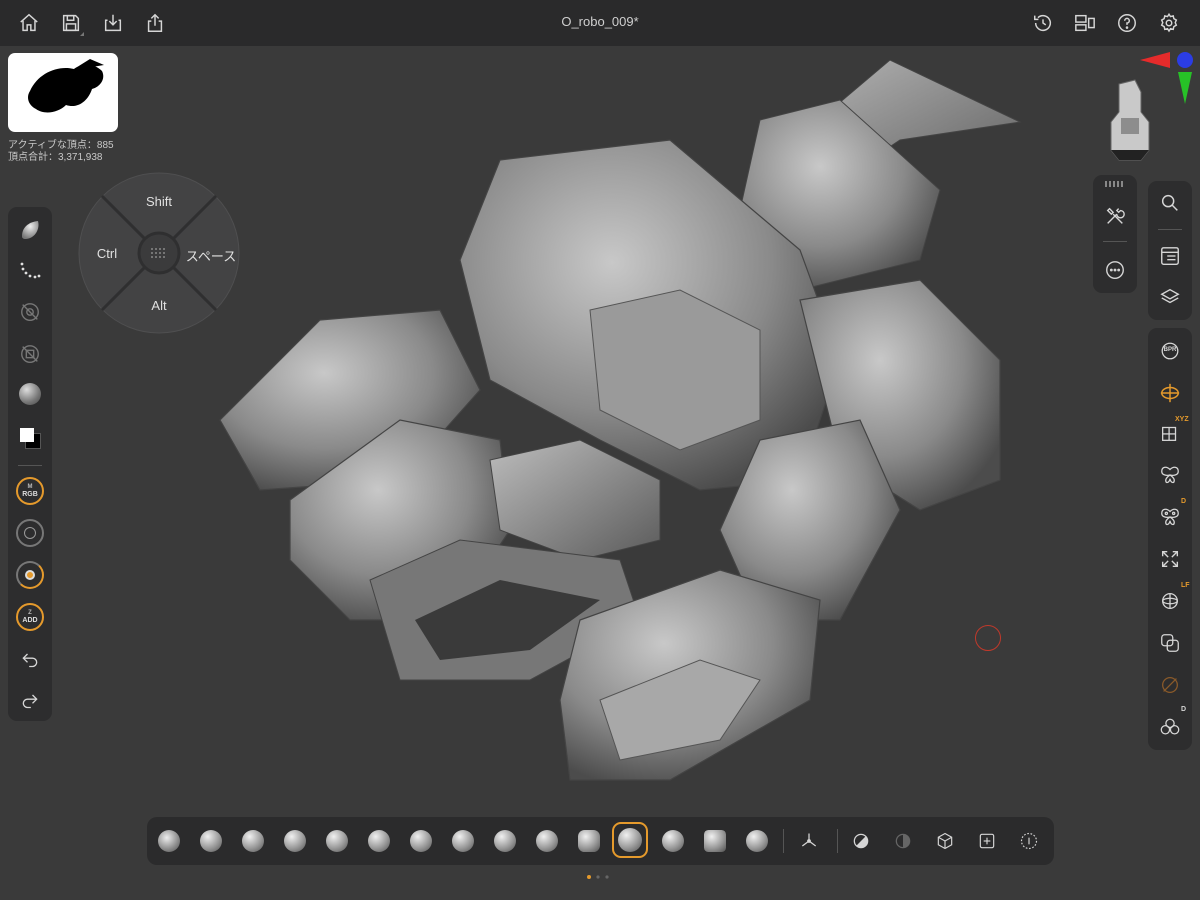 Image resolution: width=1200 pixels, height=900 pixels. I want to click on tools-panel, so click(1115, 234).